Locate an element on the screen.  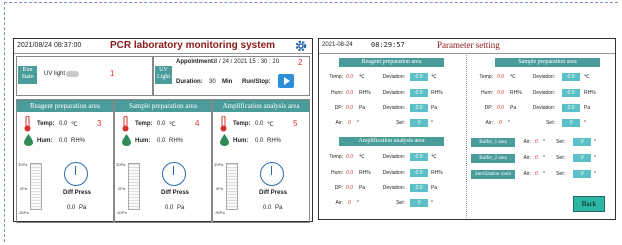
temp-unit: ℃ is located at coordinates (270, 125).